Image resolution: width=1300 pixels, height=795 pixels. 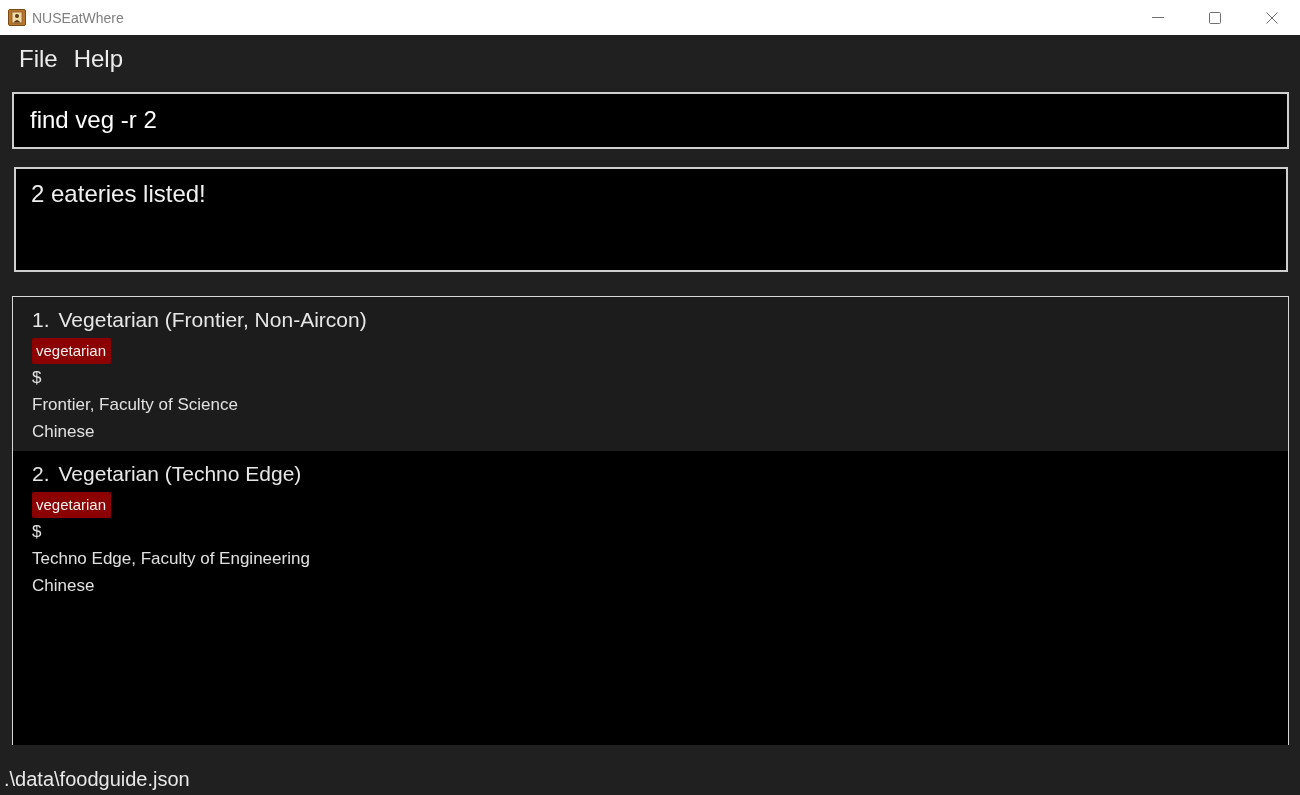 What do you see at coordinates (97, 779) in the screenshot?
I see `file-path-text: .\data\foodguide.json` at bounding box center [97, 779].